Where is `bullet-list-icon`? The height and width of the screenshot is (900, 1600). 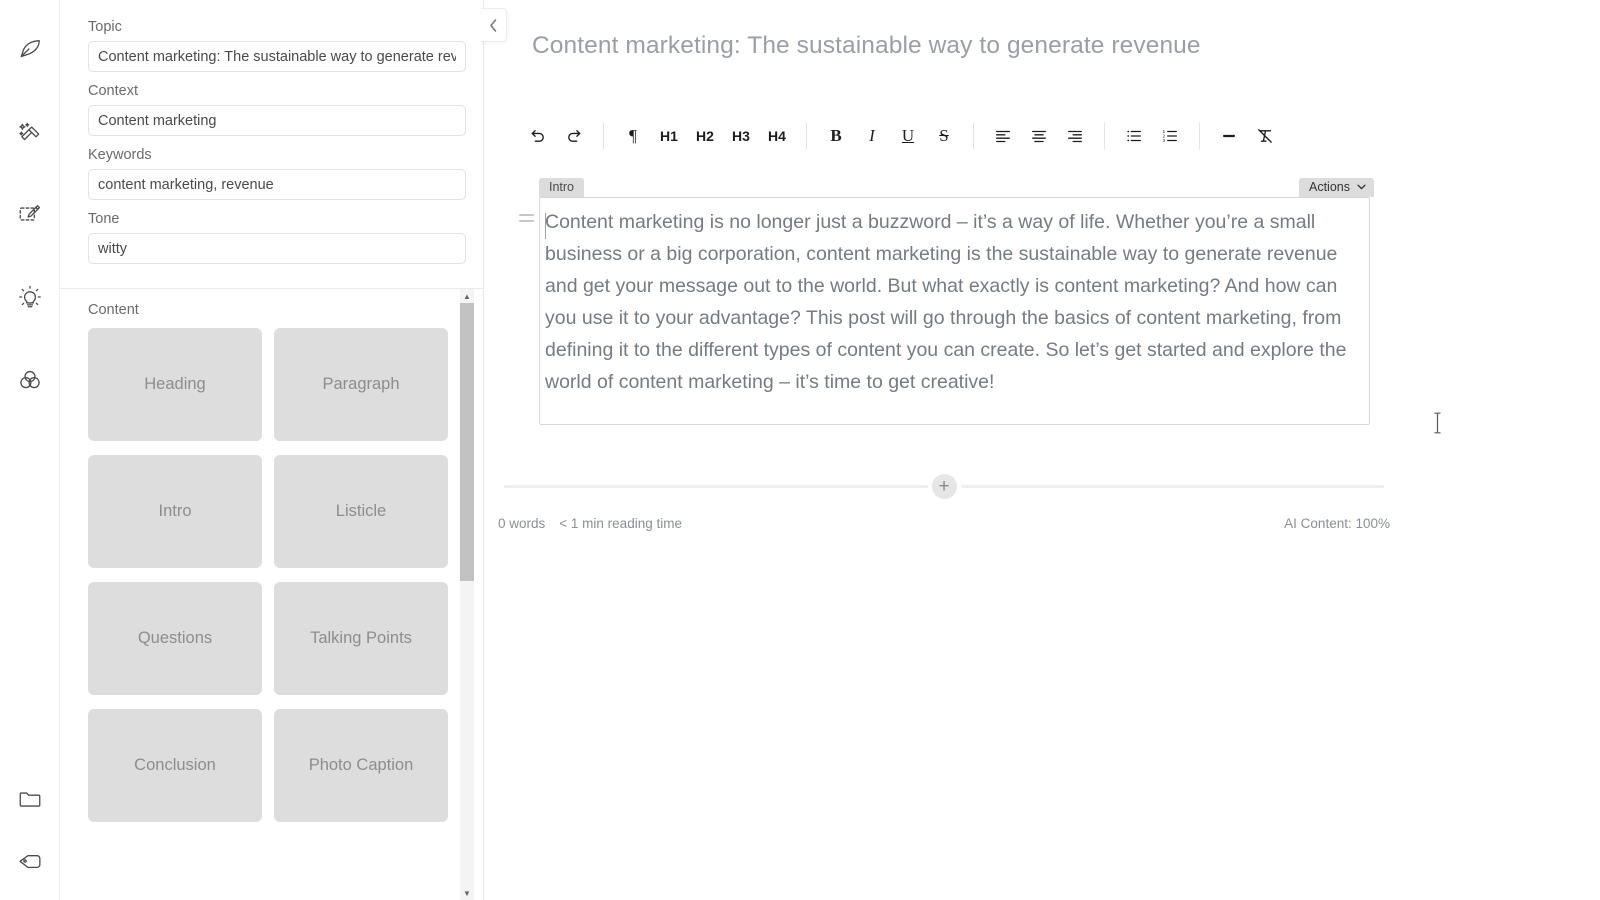 bullet-list-icon is located at coordinates (1134, 136).